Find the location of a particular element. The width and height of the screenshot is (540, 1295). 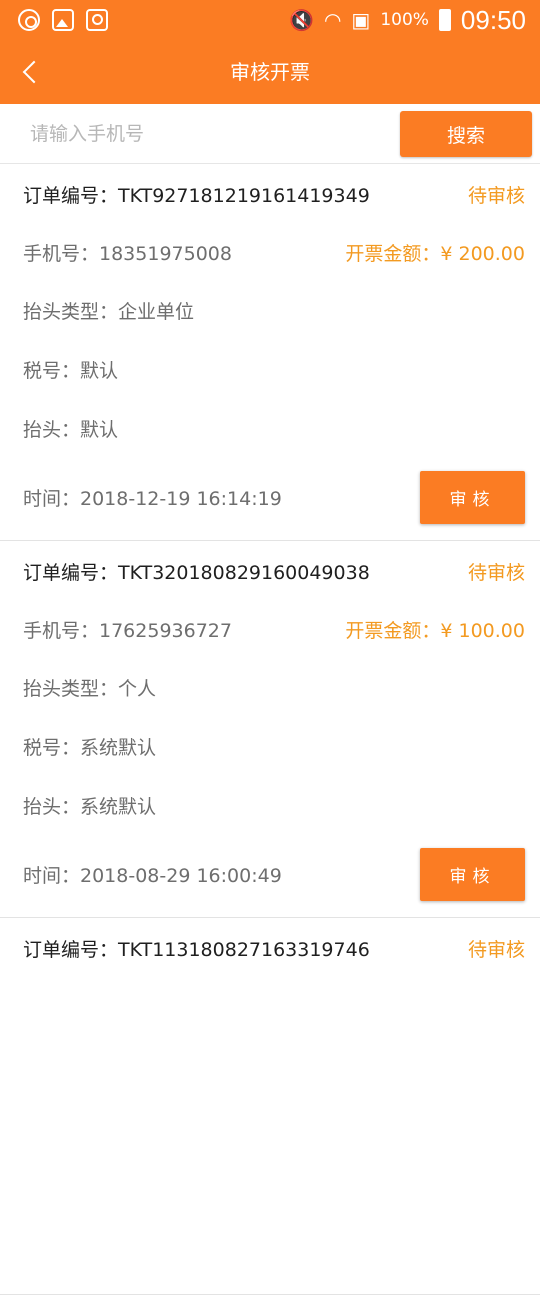

title-type: 抬头类型：企业单位 is located at coordinates (109, 311).